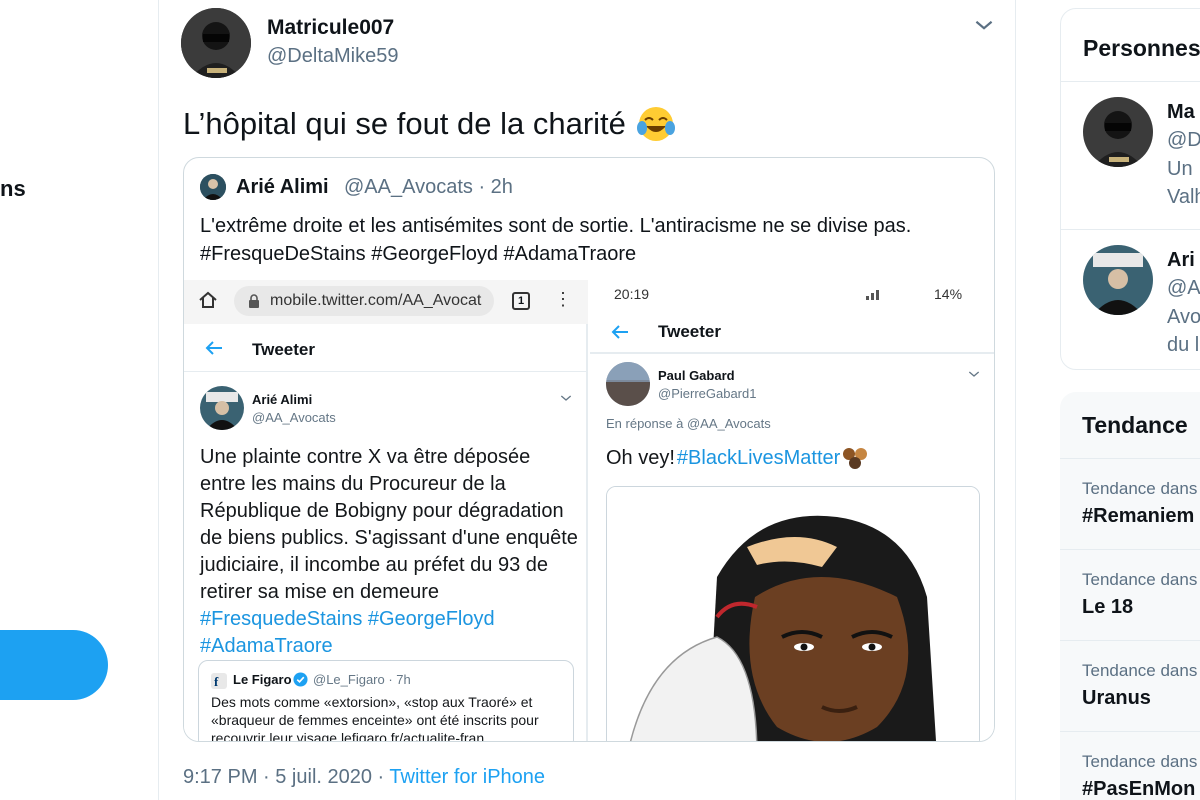 This screenshot has width=1200, height=800. What do you see at coordinates (1183, 317) in the screenshot?
I see `person-bio-line: Avo` at bounding box center [1183, 317].